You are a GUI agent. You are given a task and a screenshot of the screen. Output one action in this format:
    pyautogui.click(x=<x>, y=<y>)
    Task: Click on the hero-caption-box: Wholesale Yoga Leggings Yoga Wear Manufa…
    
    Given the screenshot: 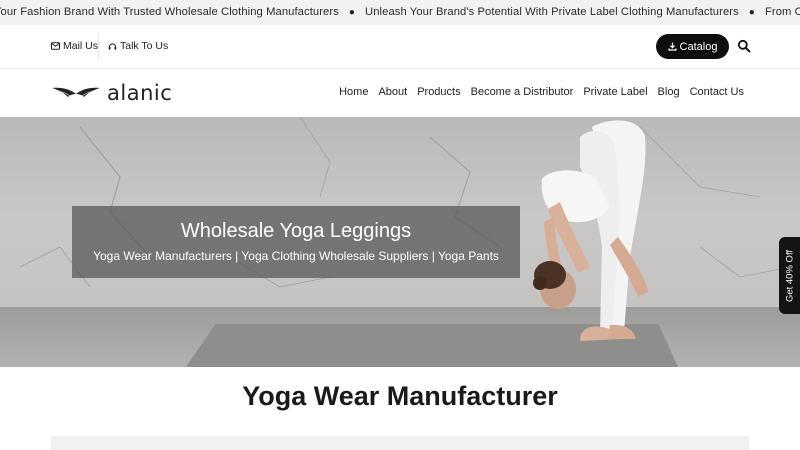 What is the action you would take?
    pyautogui.click(x=296, y=242)
    